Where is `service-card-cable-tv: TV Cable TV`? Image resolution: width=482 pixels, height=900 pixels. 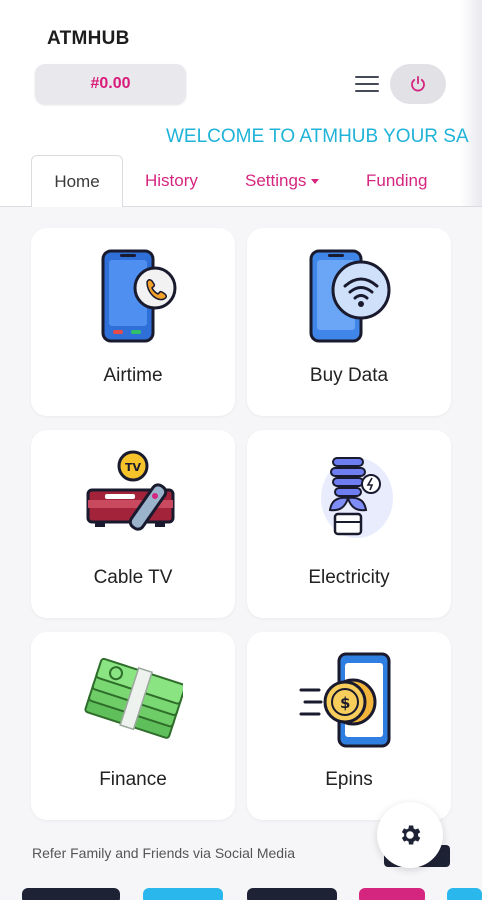 service-card-cable-tv: TV Cable TV is located at coordinates (133, 524).